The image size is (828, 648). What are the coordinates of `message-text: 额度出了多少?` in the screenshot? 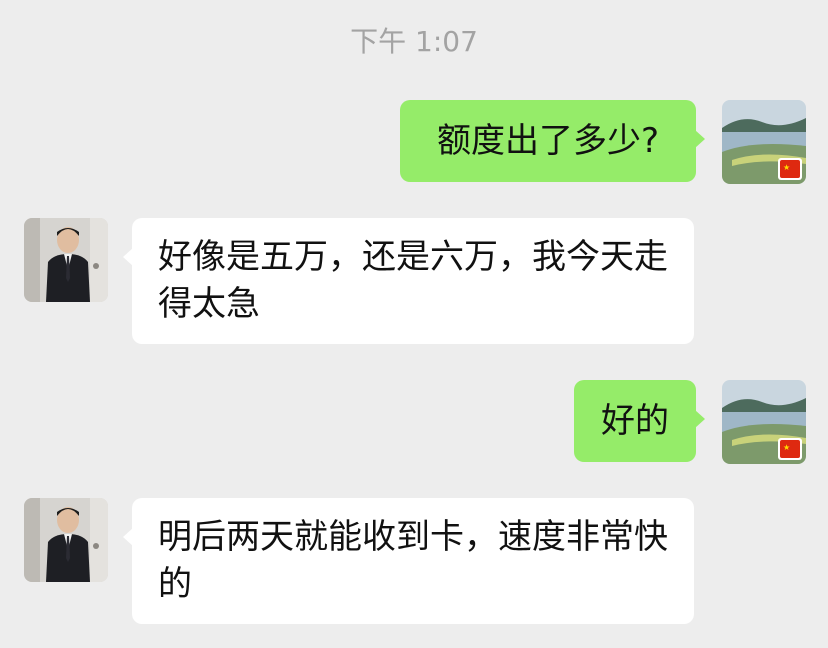 It's located at (548, 140).